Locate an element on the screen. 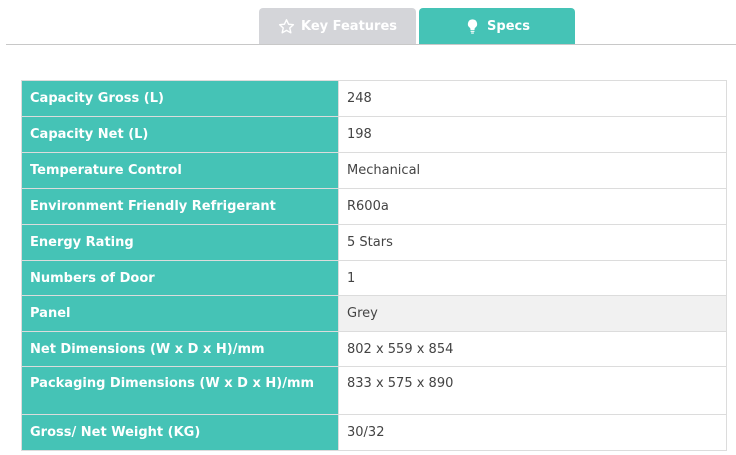 The height and width of the screenshot is (455, 736). spec-label: Temperature Control is located at coordinates (180, 170).